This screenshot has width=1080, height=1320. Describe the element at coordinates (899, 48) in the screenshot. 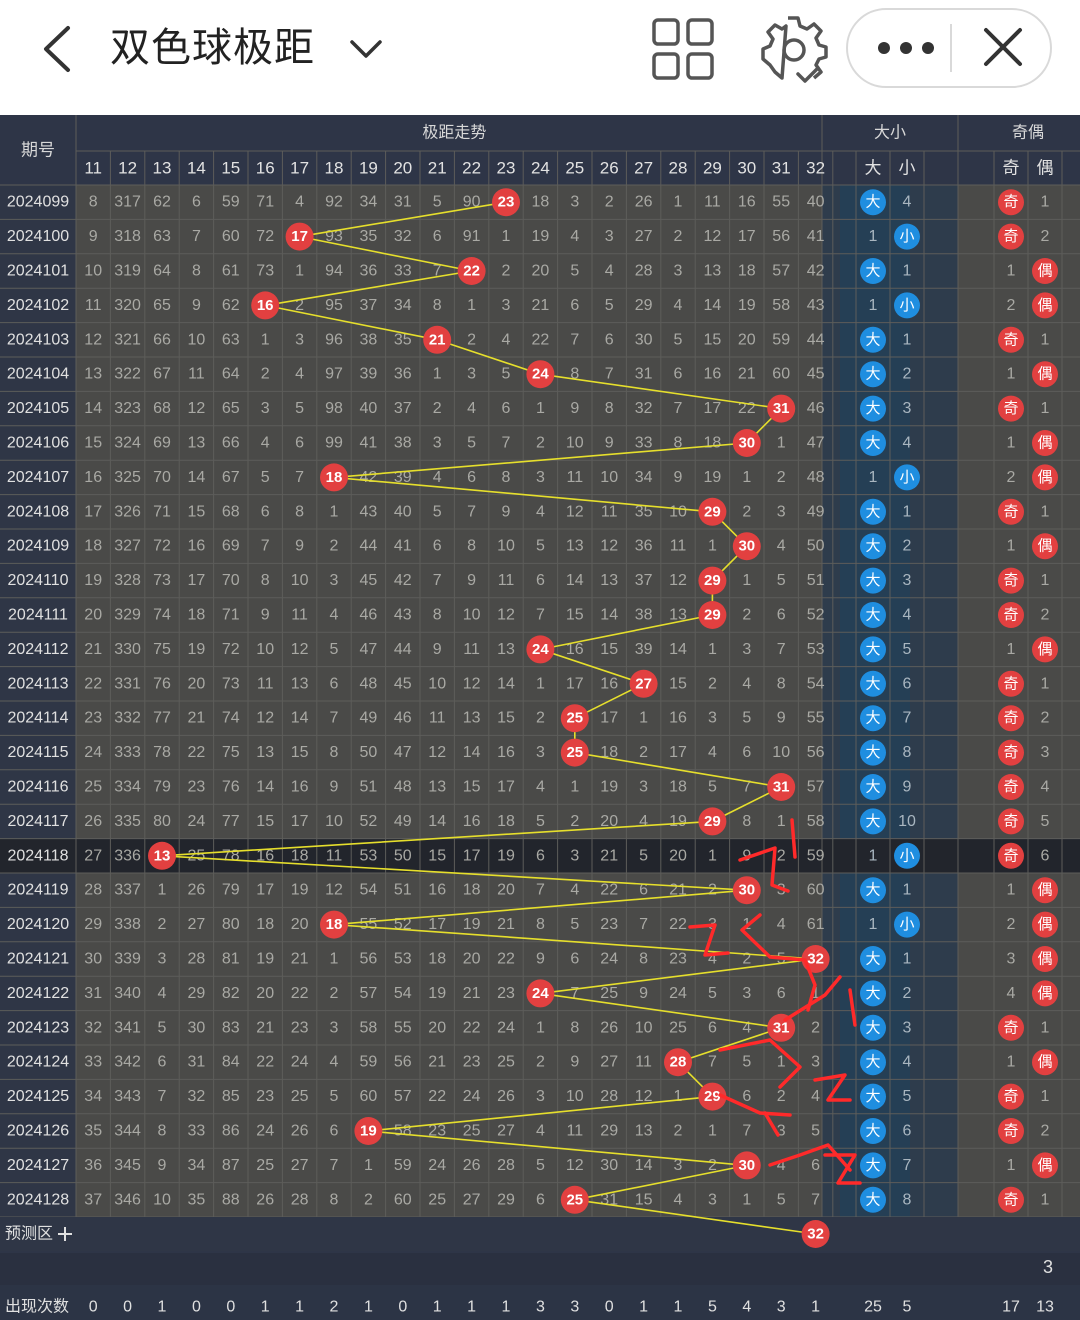

I see `more-button` at that location.